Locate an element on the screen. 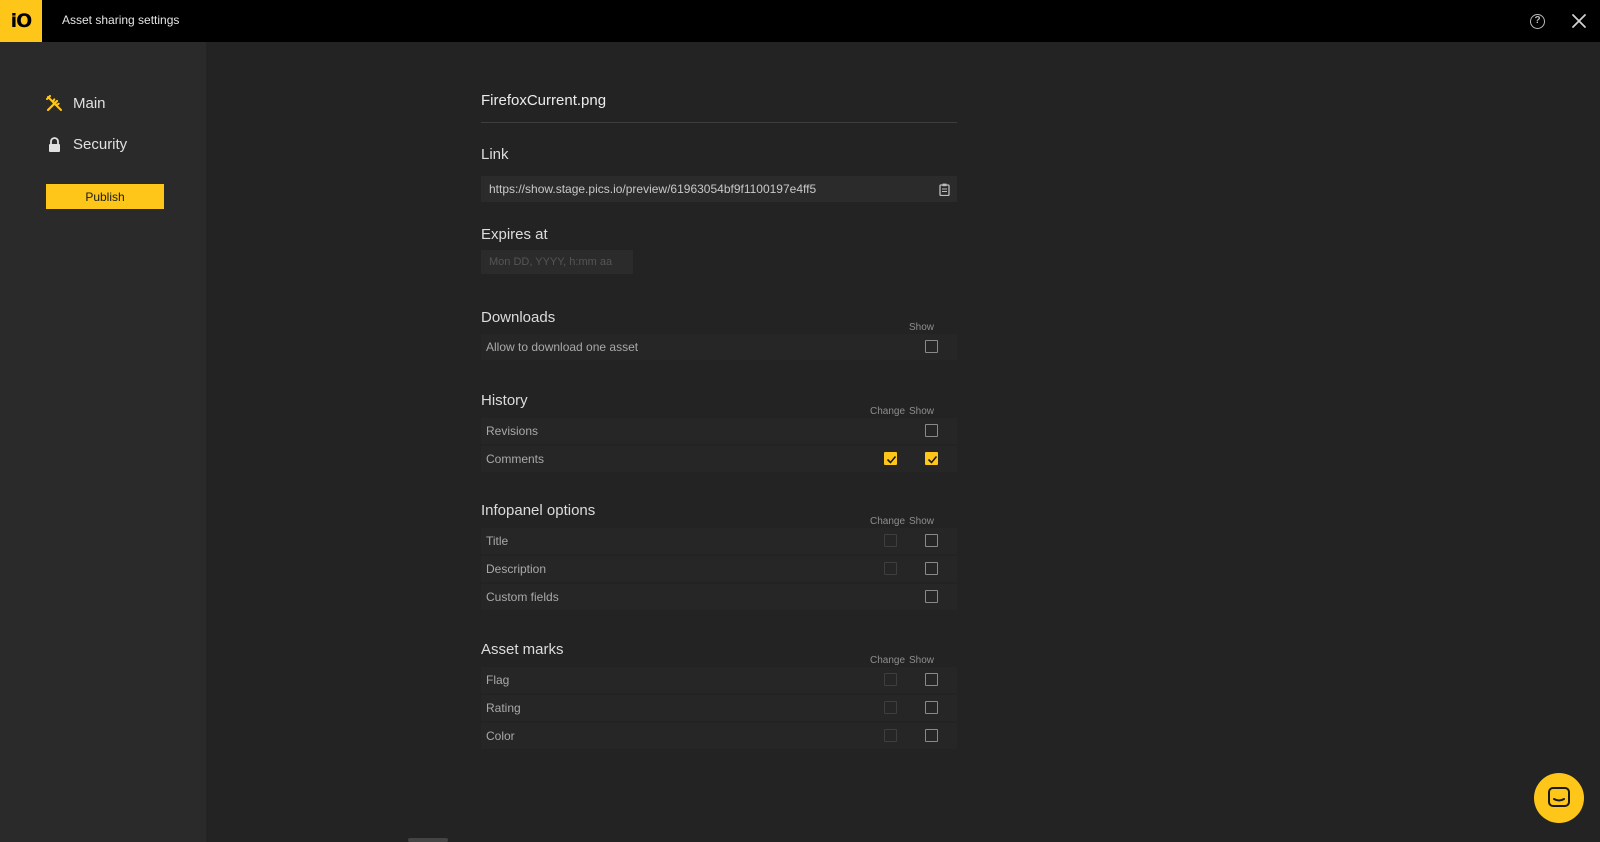 The width and height of the screenshot is (1600, 842). settings-row: Description is located at coordinates (719, 569).